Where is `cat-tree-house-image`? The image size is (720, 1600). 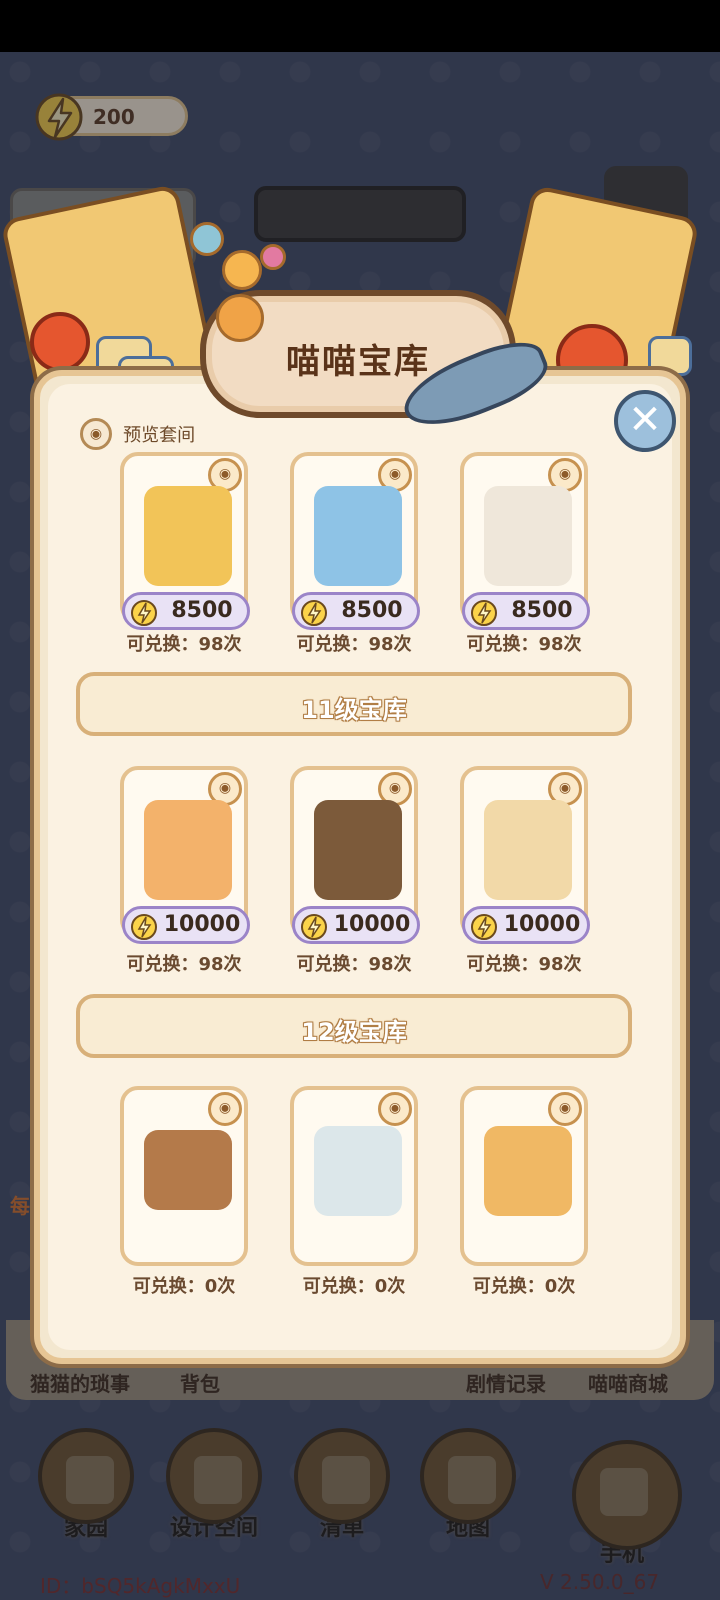 cat-tree-house-image is located at coordinates (528, 1171).